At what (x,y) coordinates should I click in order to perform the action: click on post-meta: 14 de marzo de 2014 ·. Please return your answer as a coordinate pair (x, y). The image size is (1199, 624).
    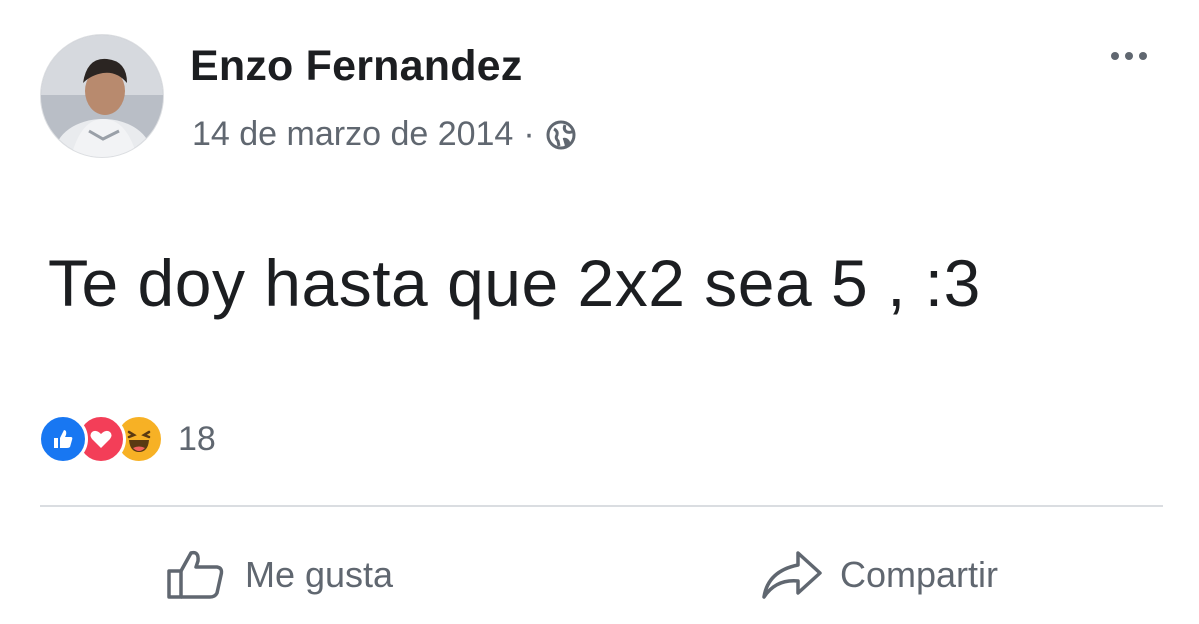
    Looking at the image, I should click on (384, 134).